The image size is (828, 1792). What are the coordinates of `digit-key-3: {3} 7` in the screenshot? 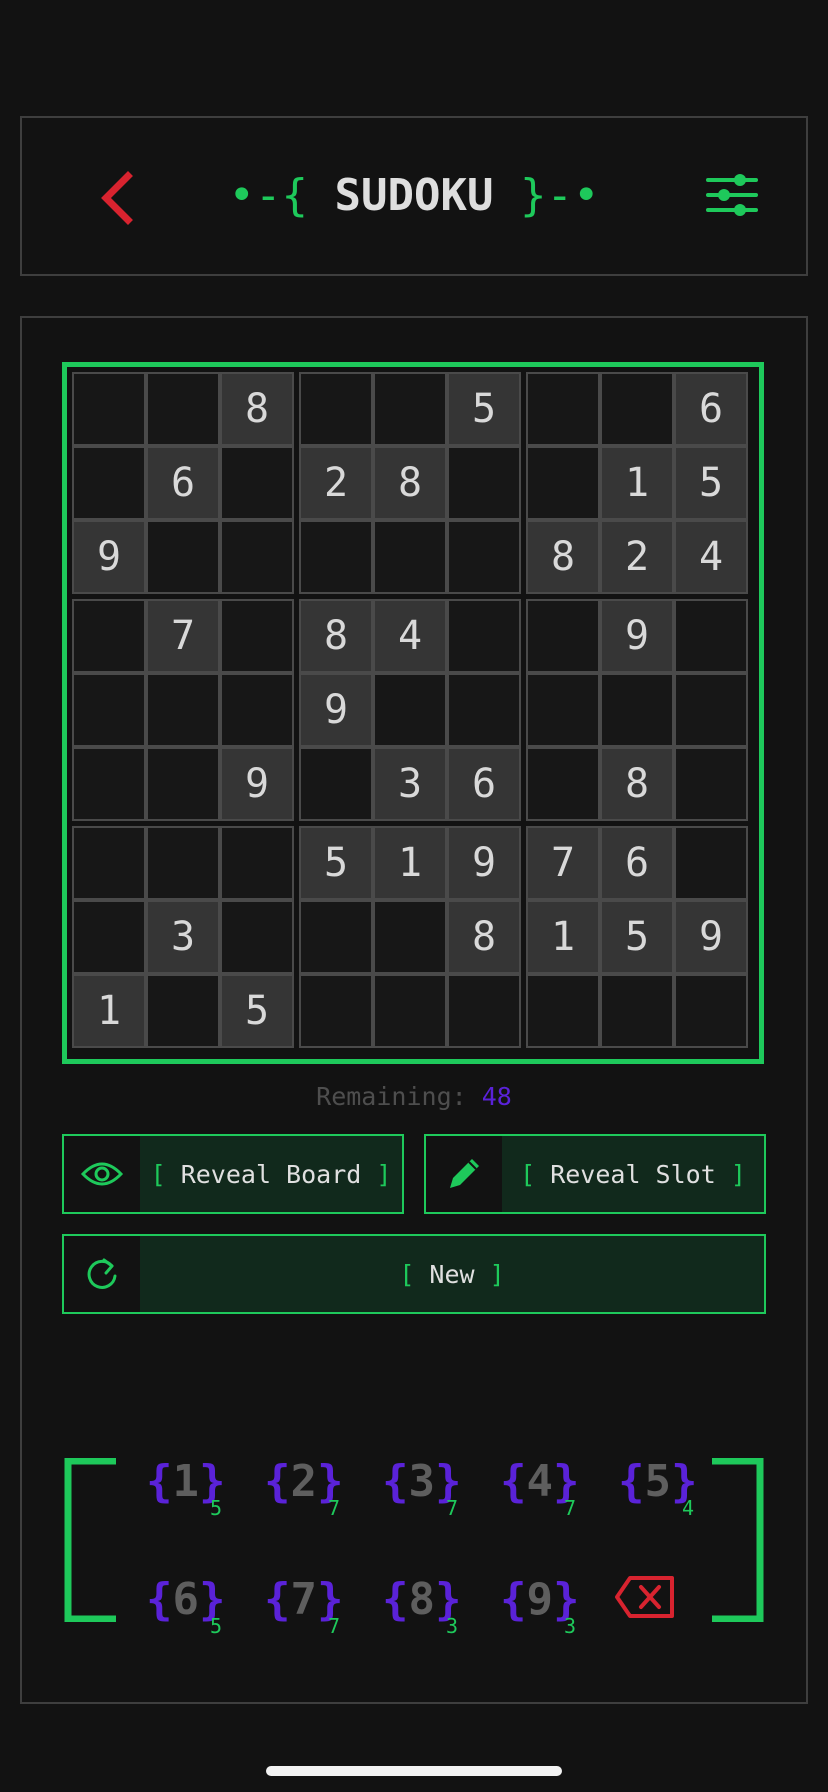 It's located at (433, 1501).